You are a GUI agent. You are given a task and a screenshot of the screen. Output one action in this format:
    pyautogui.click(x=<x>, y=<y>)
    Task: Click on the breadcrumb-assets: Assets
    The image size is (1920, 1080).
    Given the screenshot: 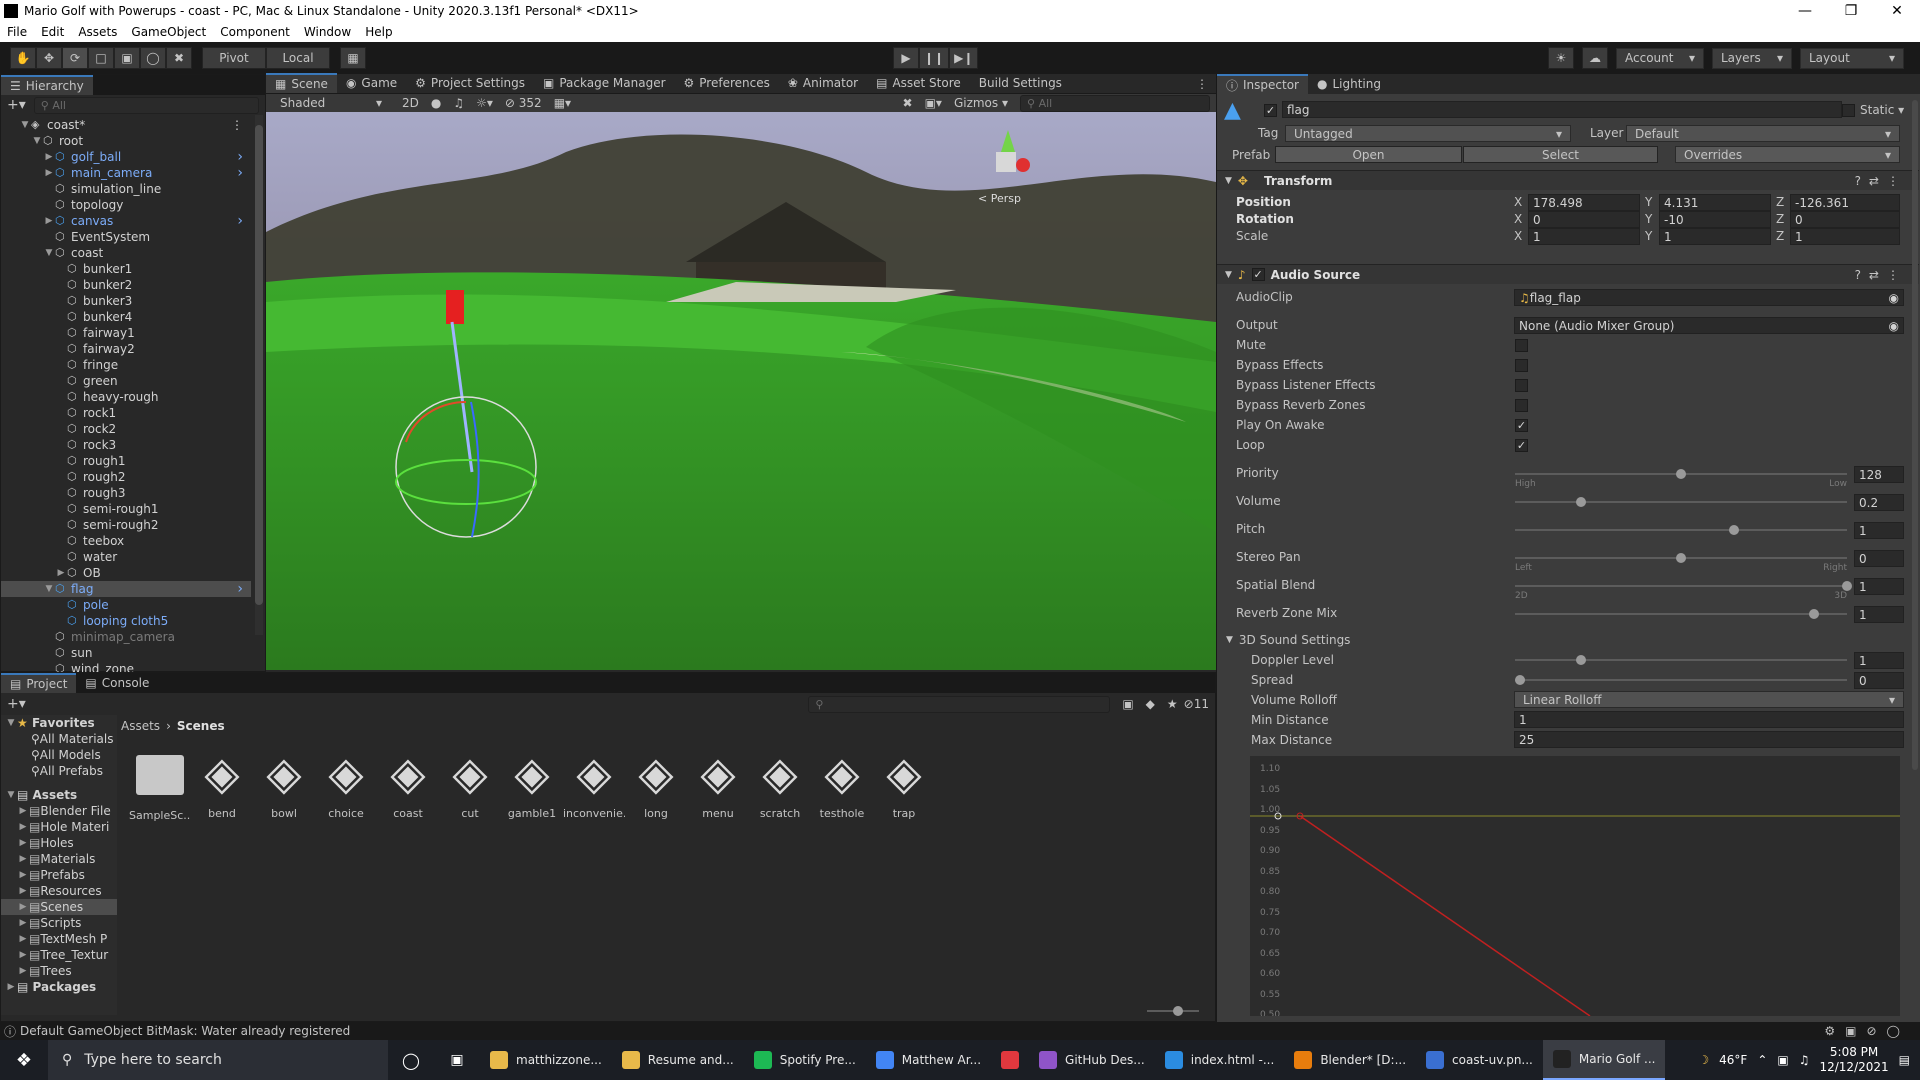 What is the action you would take?
    pyautogui.click(x=140, y=726)
    